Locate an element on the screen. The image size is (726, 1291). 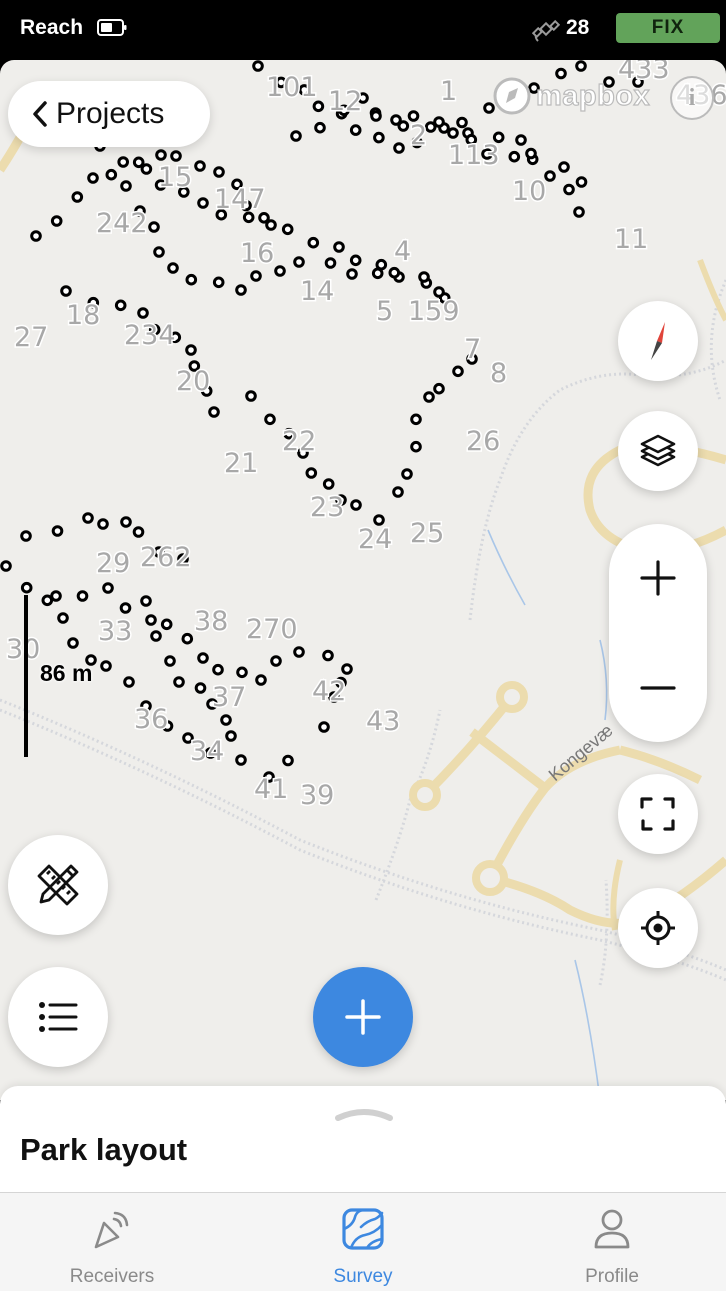
chevron-up-icon is located at coordinates (364, 1113).